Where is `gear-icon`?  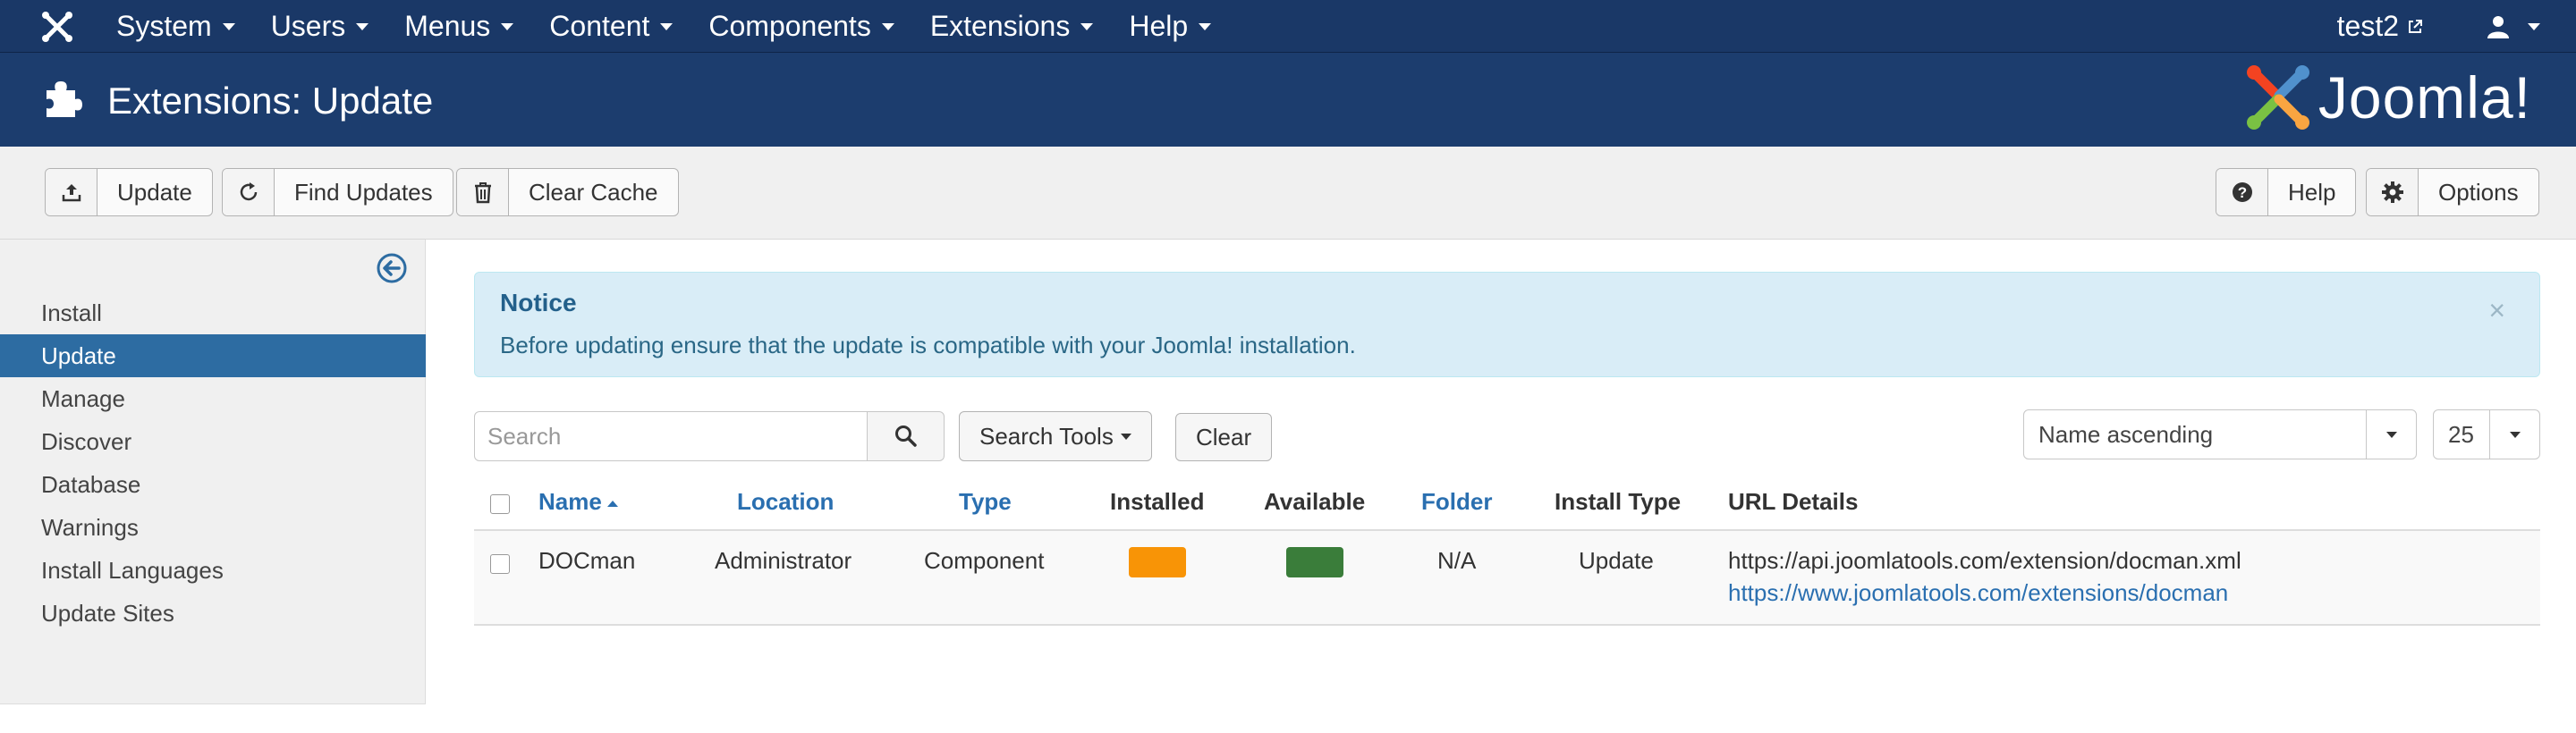 gear-icon is located at coordinates (2393, 192).